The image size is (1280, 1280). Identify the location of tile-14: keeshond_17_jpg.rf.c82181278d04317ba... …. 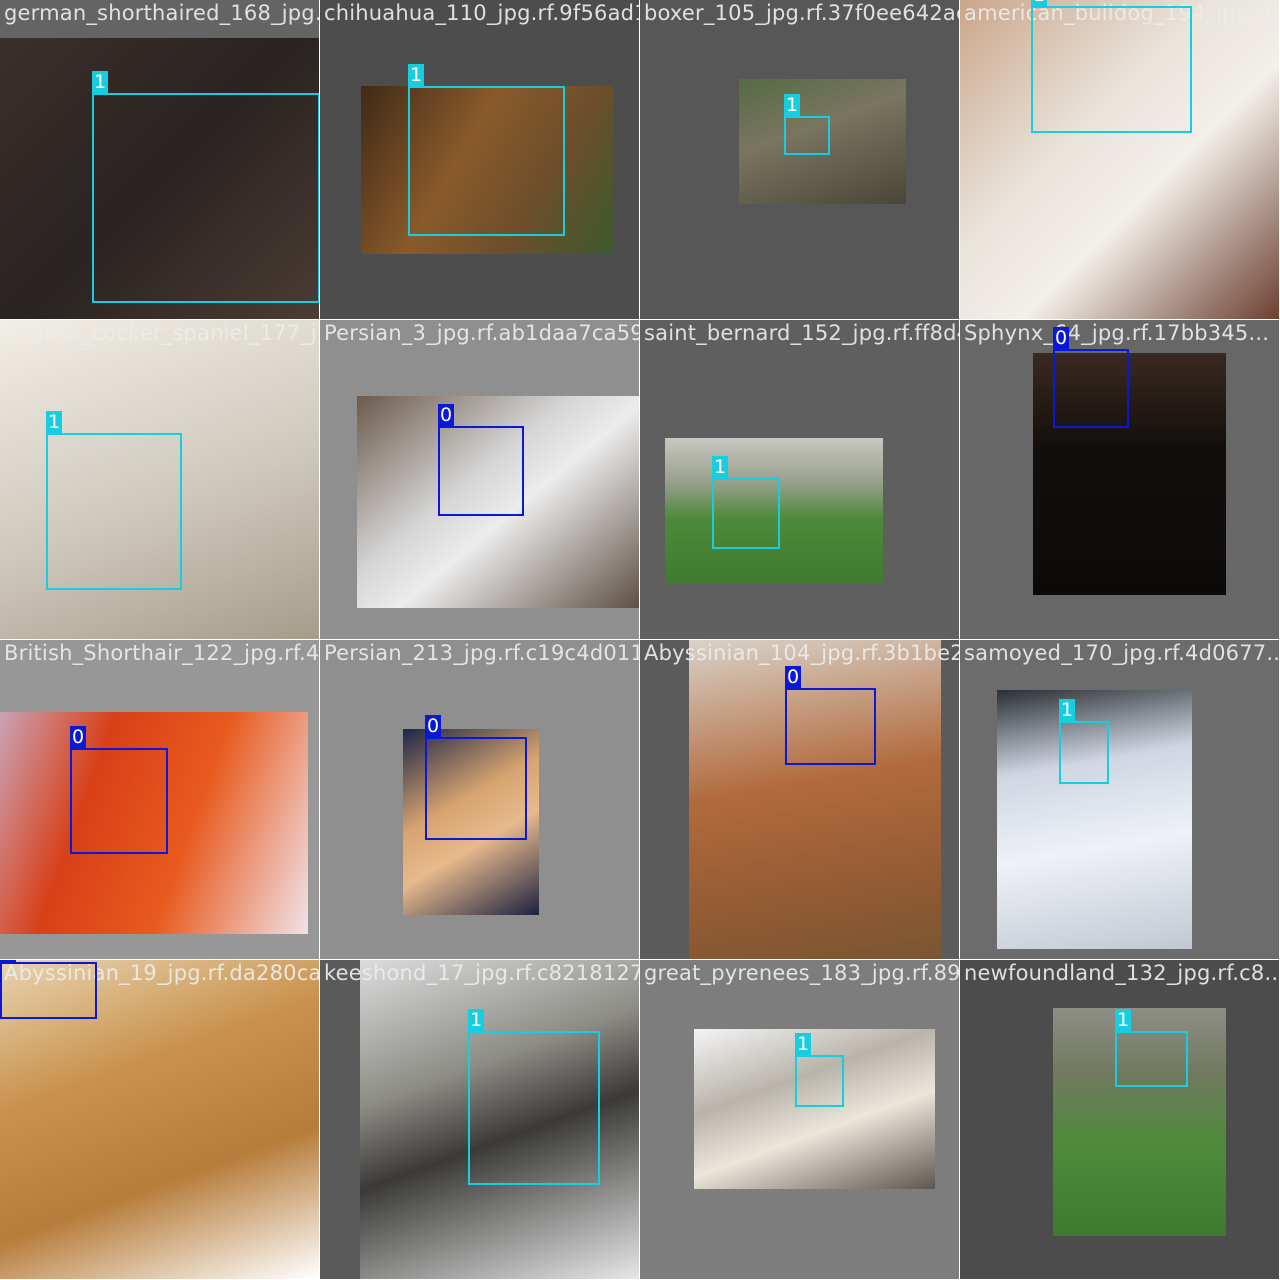
(479, 1119).